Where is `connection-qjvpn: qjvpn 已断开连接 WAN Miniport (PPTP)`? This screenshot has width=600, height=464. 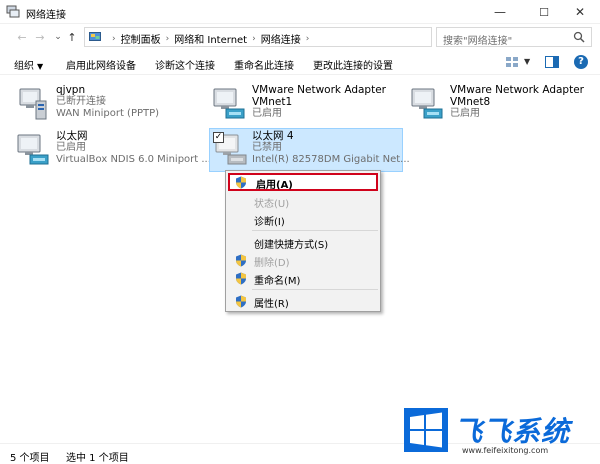
connection-qjvpn: qjvpn 已断开连接 WAN Miniport (PPTP) is located at coordinates (109, 105).